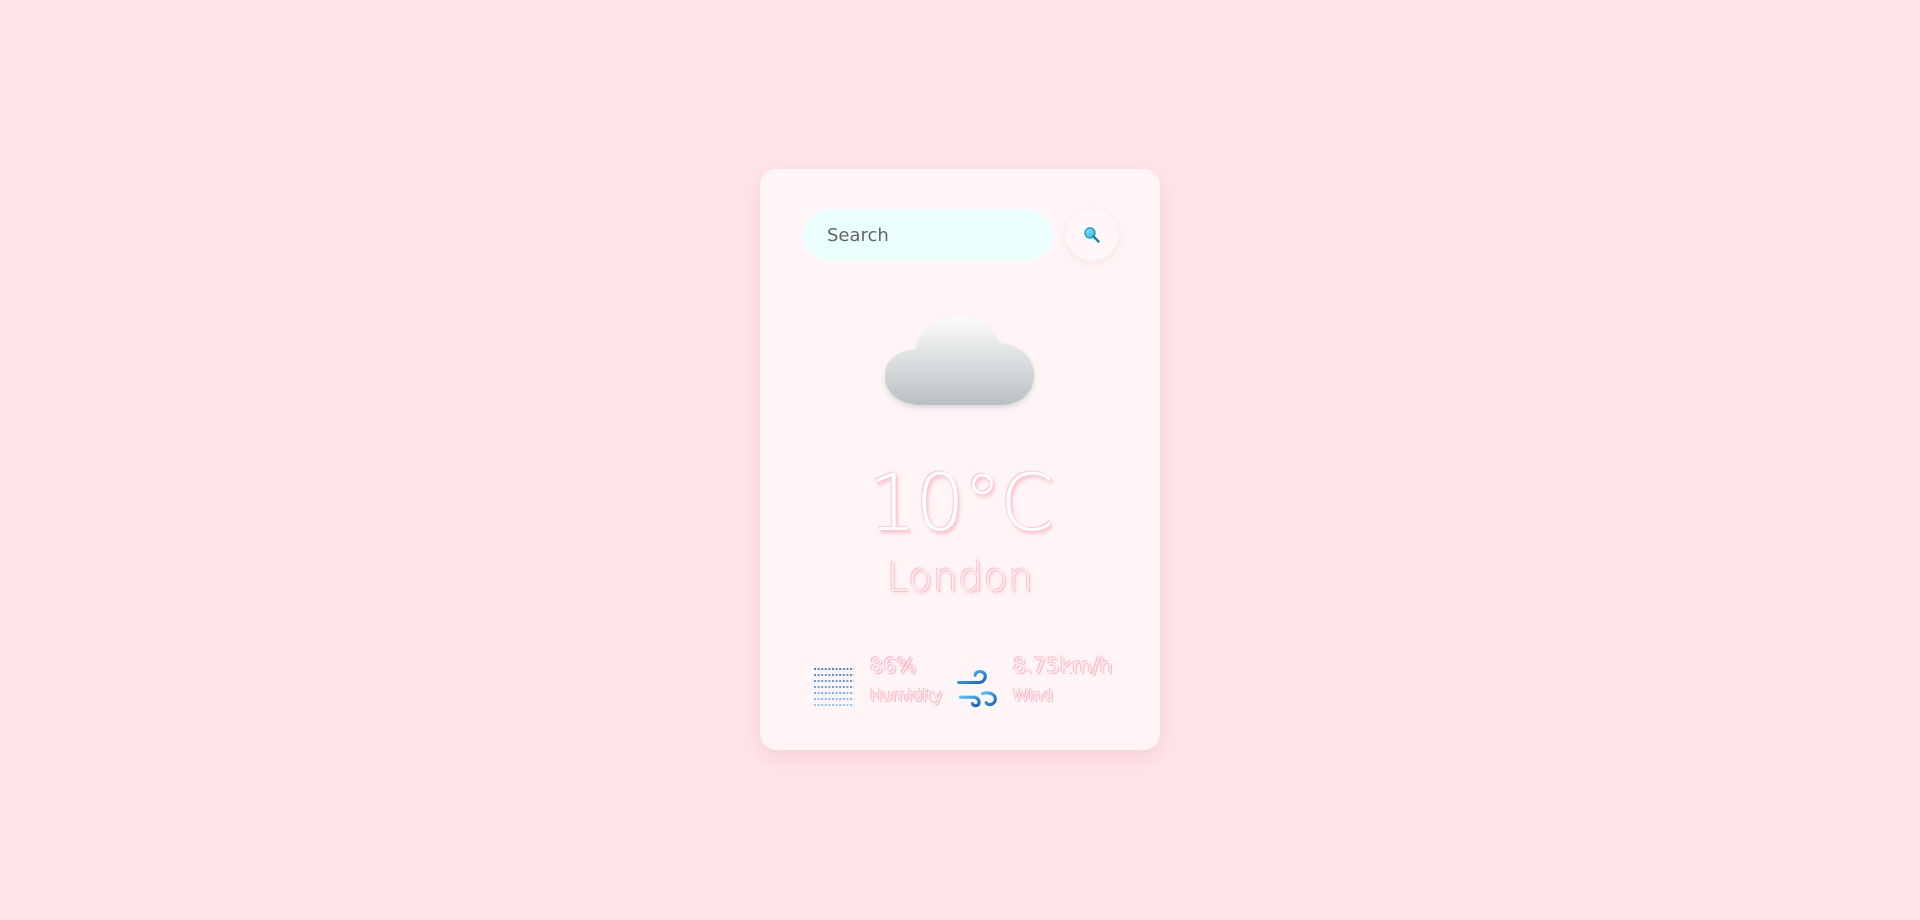 The image size is (1920, 920). I want to click on search-input, so click(928, 235).